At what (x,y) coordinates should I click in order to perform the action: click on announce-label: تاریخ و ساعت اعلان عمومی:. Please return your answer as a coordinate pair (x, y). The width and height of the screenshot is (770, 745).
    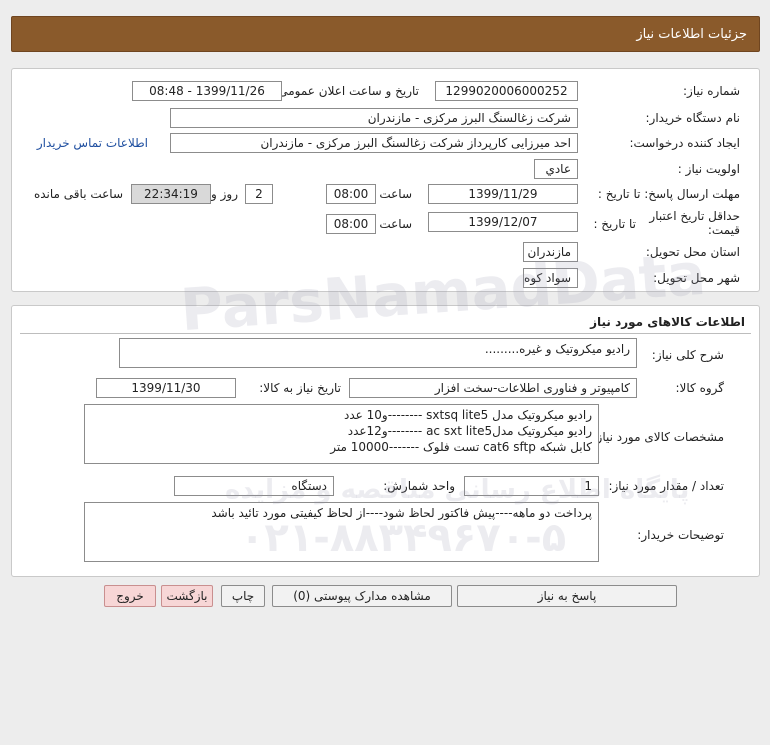
    Looking at the image, I should click on (346, 91).